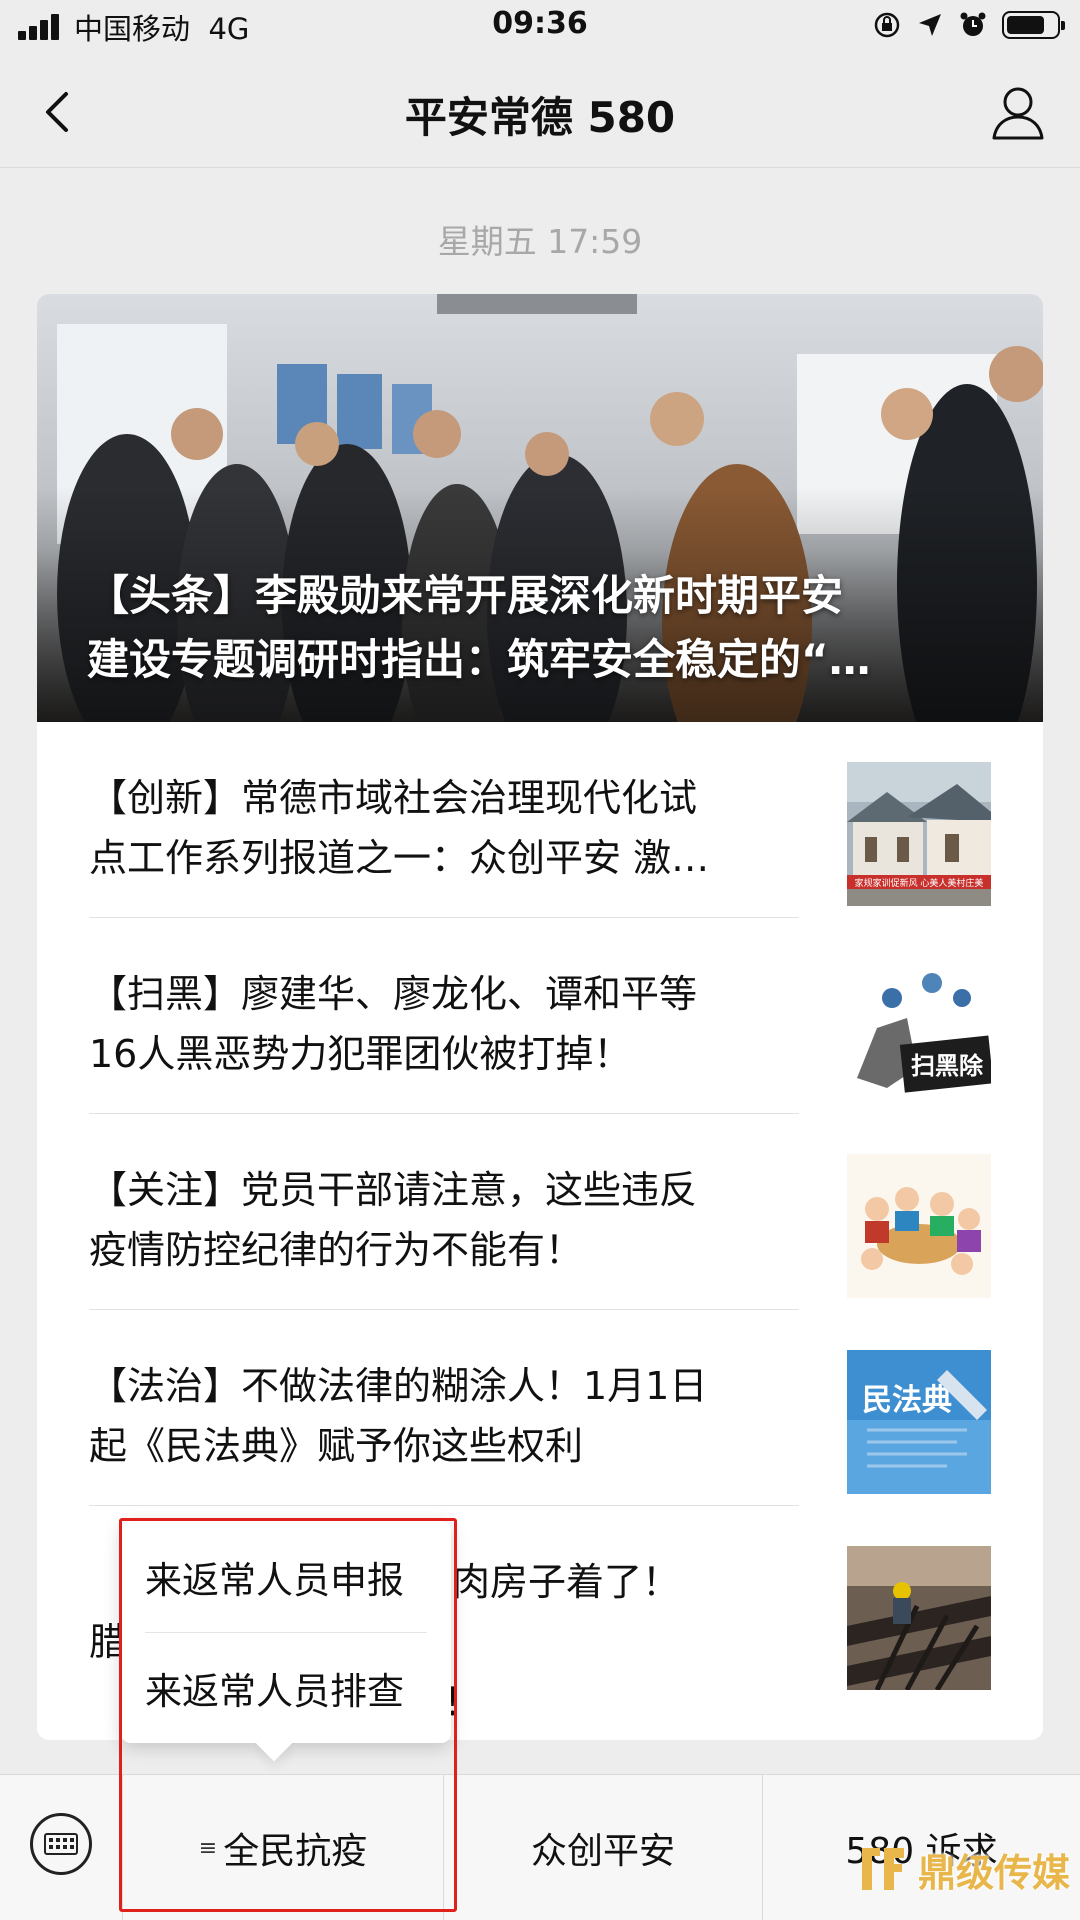 The image size is (1080, 1920). Describe the element at coordinates (603, 1847) in the screenshot. I see `menu-tab-safety: 众创平安` at that location.